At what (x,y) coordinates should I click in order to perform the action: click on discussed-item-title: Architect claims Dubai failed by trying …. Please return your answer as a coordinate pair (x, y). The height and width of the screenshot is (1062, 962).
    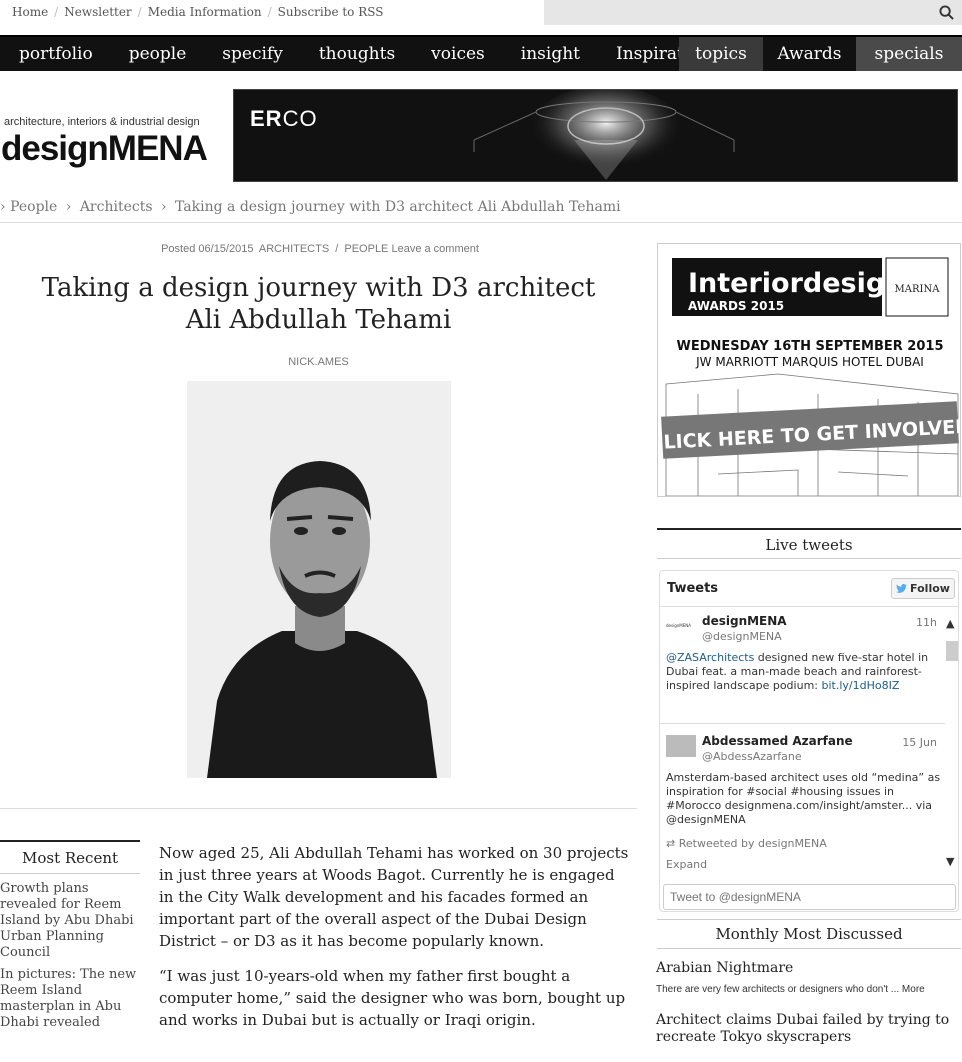
    Looking at the image, I should click on (806, 1029).